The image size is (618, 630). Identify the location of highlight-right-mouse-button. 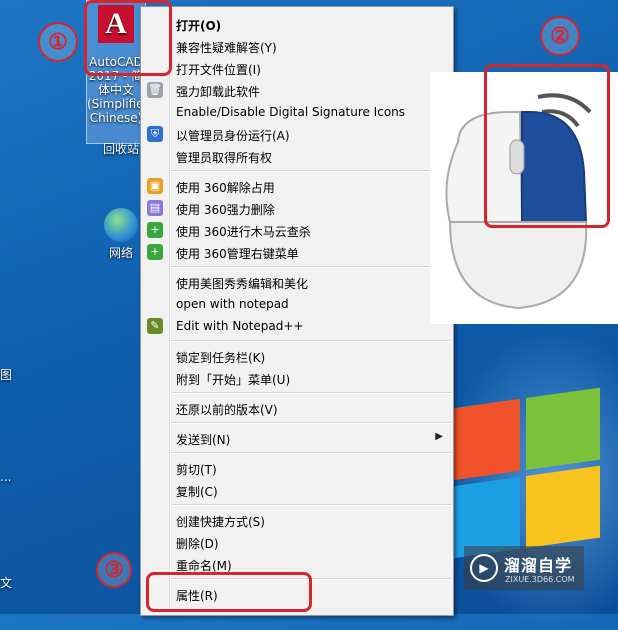
(547, 146).